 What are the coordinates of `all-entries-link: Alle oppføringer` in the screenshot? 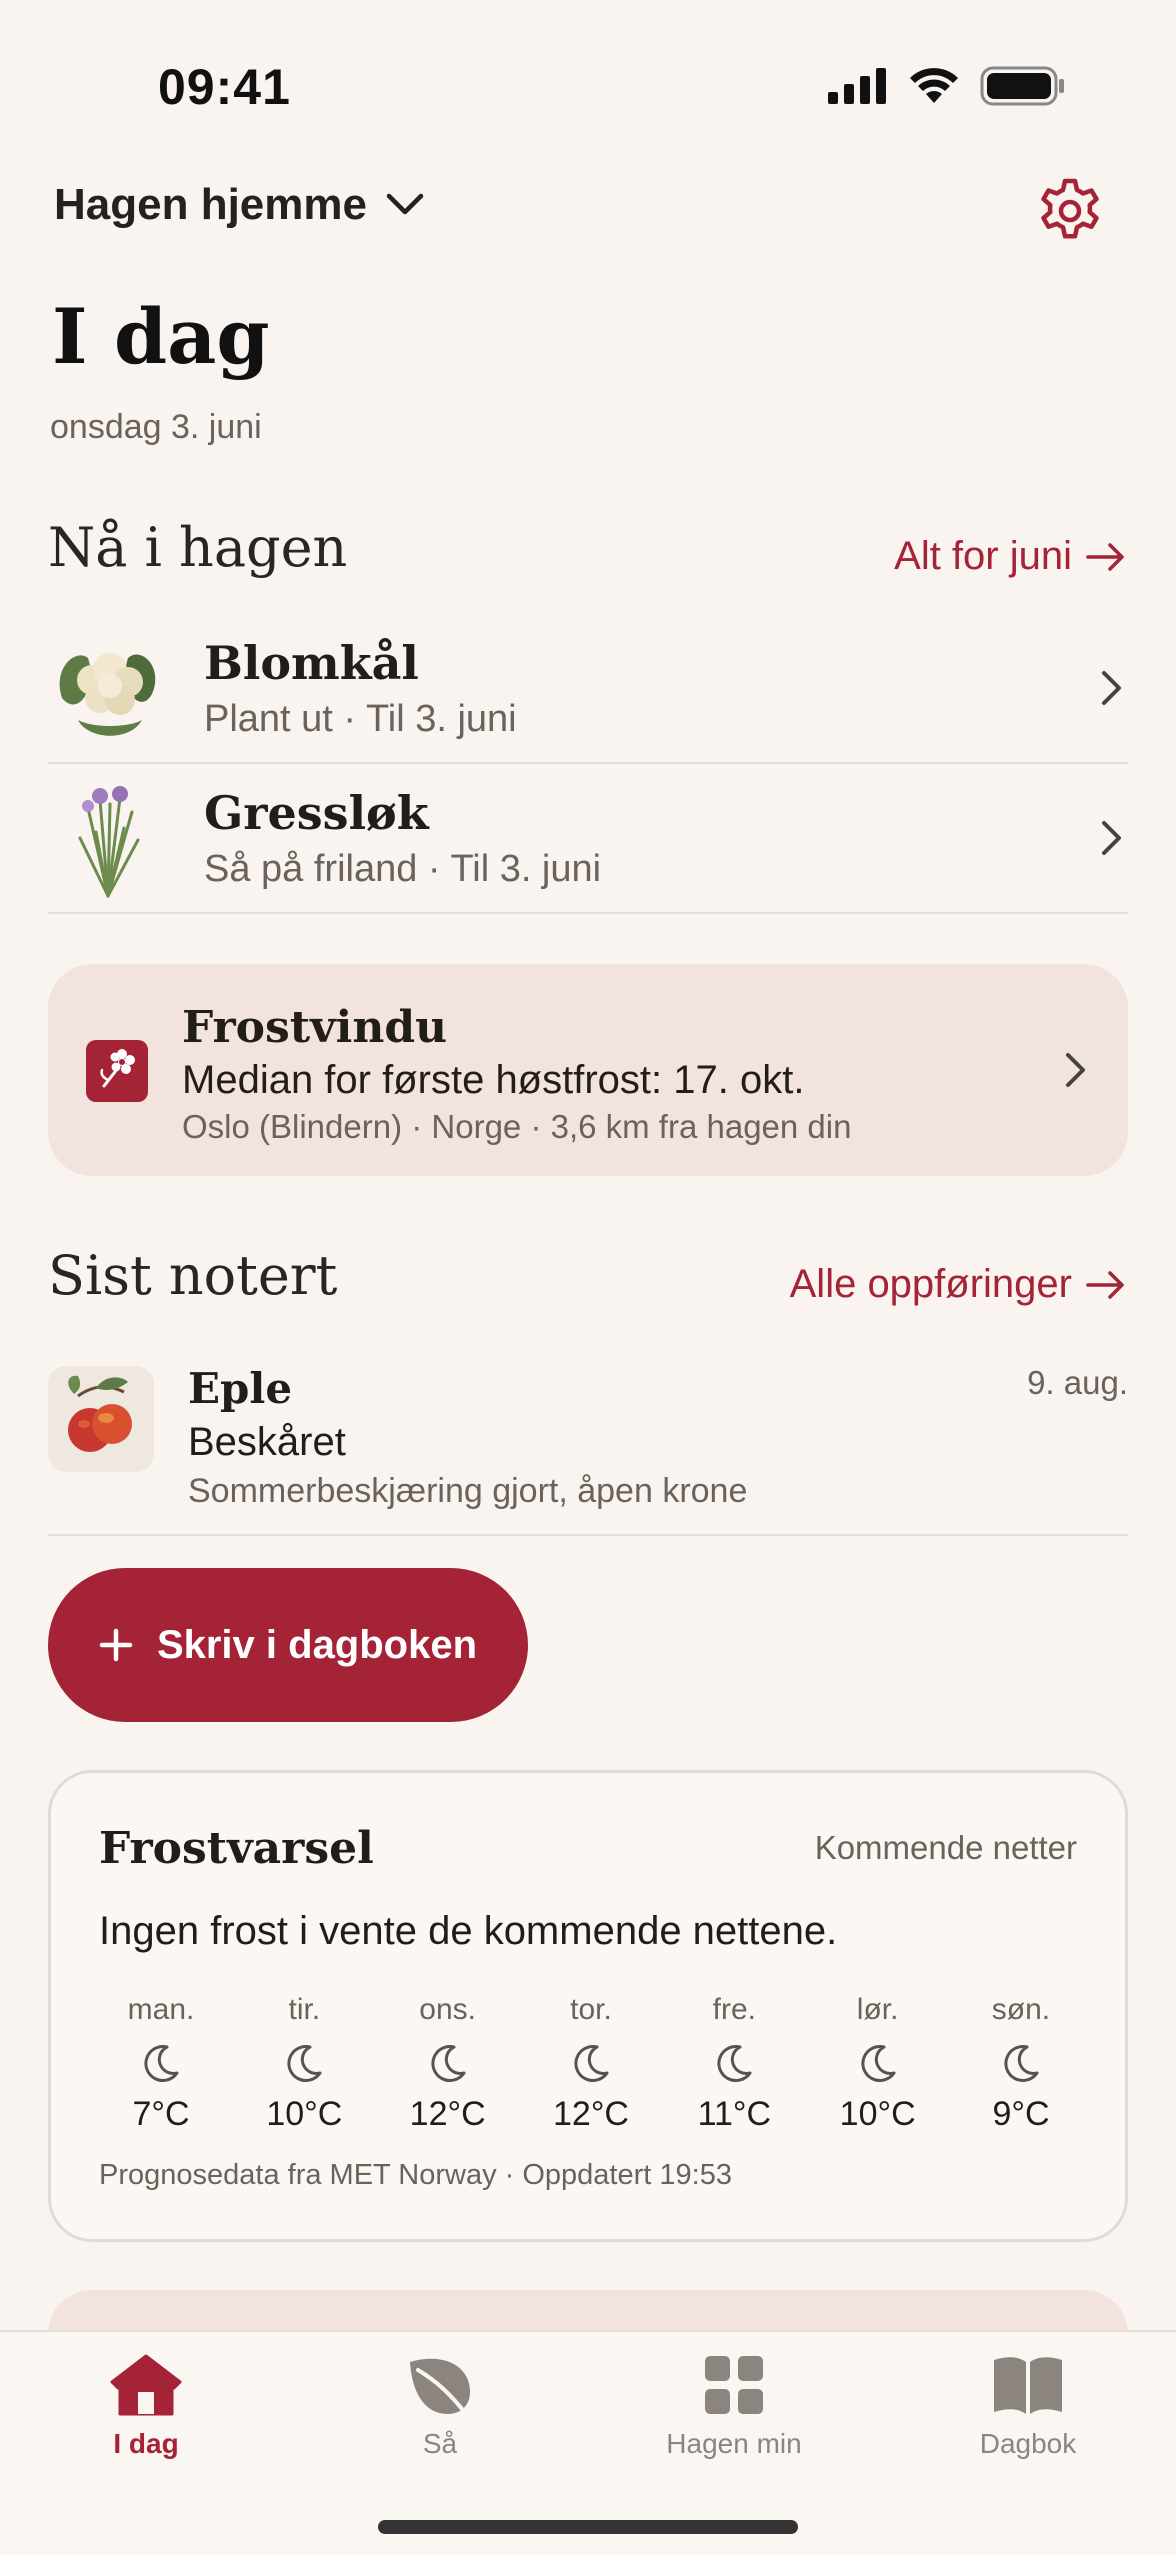 It's located at (958, 1284).